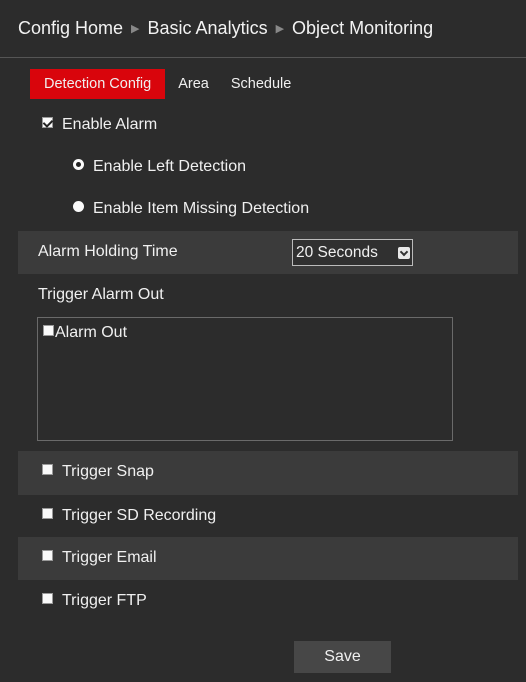 This screenshot has width=526, height=682. What do you see at coordinates (261, 84) in the screenshot?
I see `tab-schedule: Schedule` at bounding box center [261, 84].